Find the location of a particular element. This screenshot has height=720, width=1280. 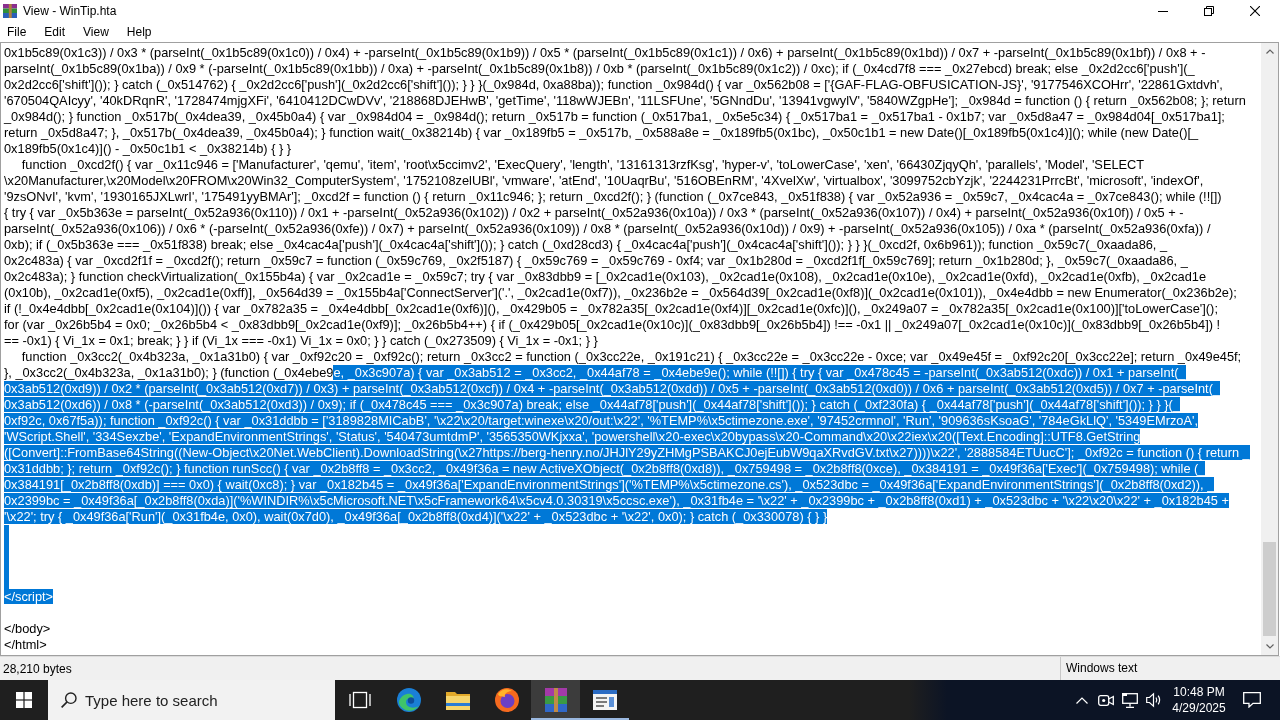

chevron-down-icon is located at coordinates (1269, 646).